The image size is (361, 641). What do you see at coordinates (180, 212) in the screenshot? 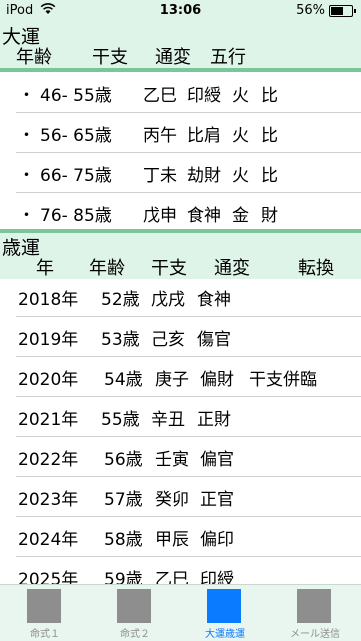
I see `daiun-row: ・ 76- 85歳 戊申 食神 金 財` at bounding box center [180, 212].